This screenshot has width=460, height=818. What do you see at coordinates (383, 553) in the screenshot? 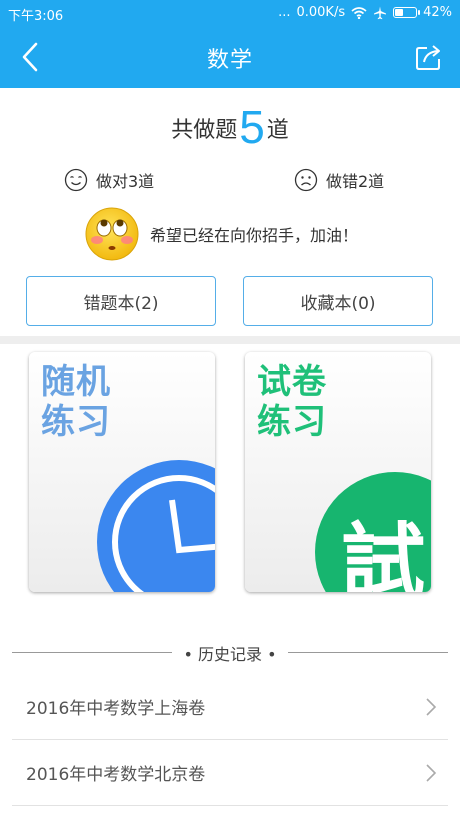
I see `svg-text: 試` at bounding box center [383, 553].